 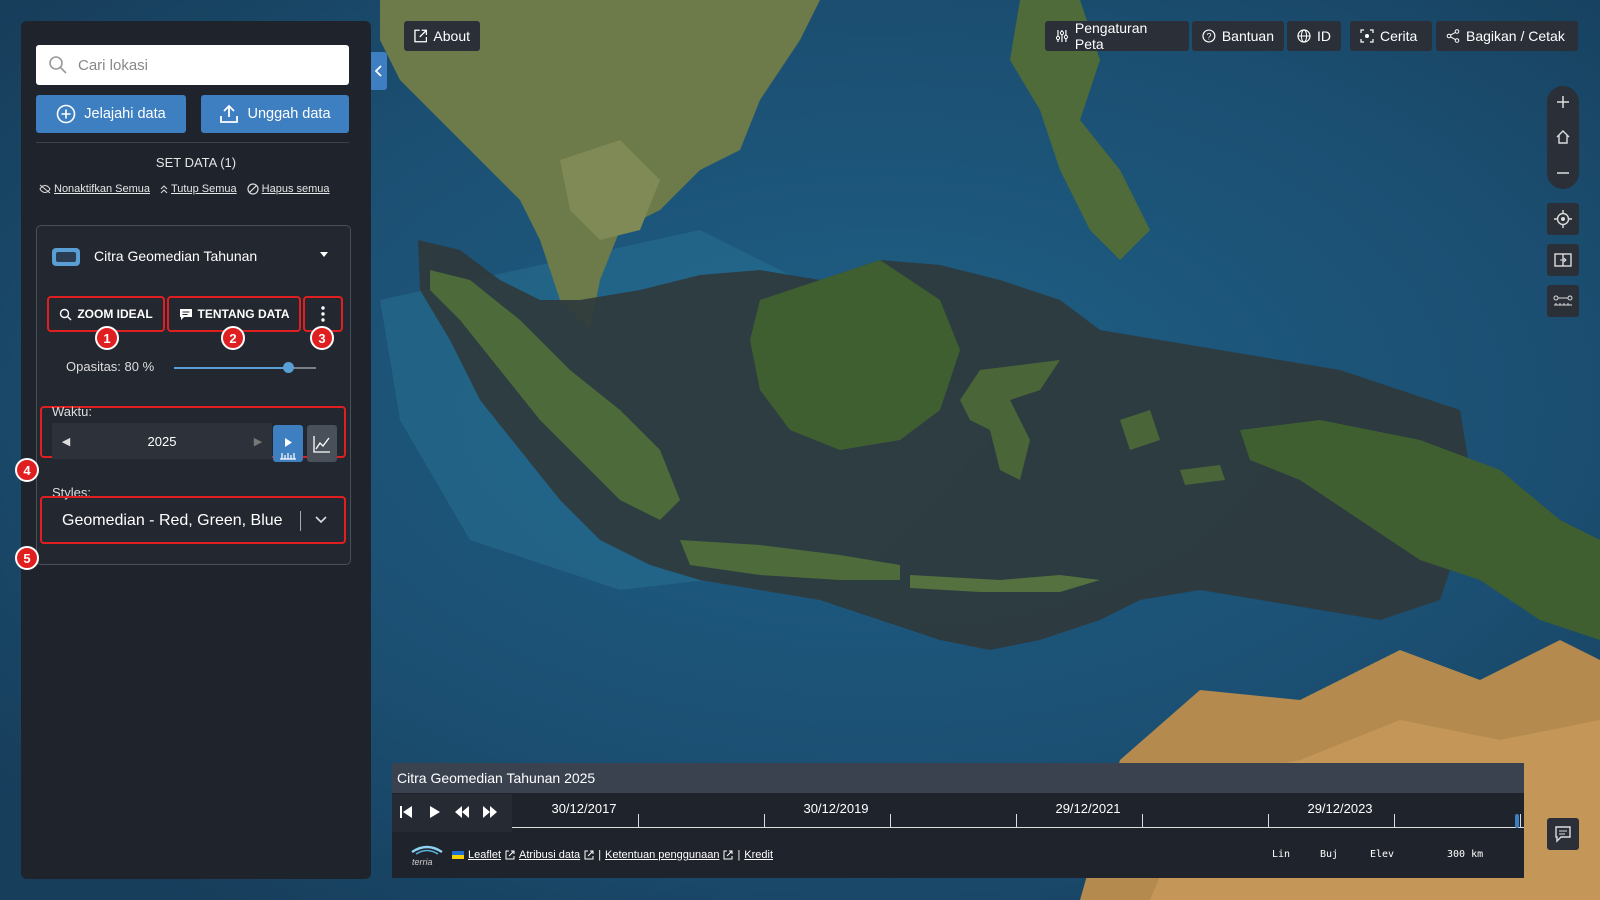 I want to click on timeline-title: Citra Geomedian Tahunan 2025, so click(x=958, y=778).